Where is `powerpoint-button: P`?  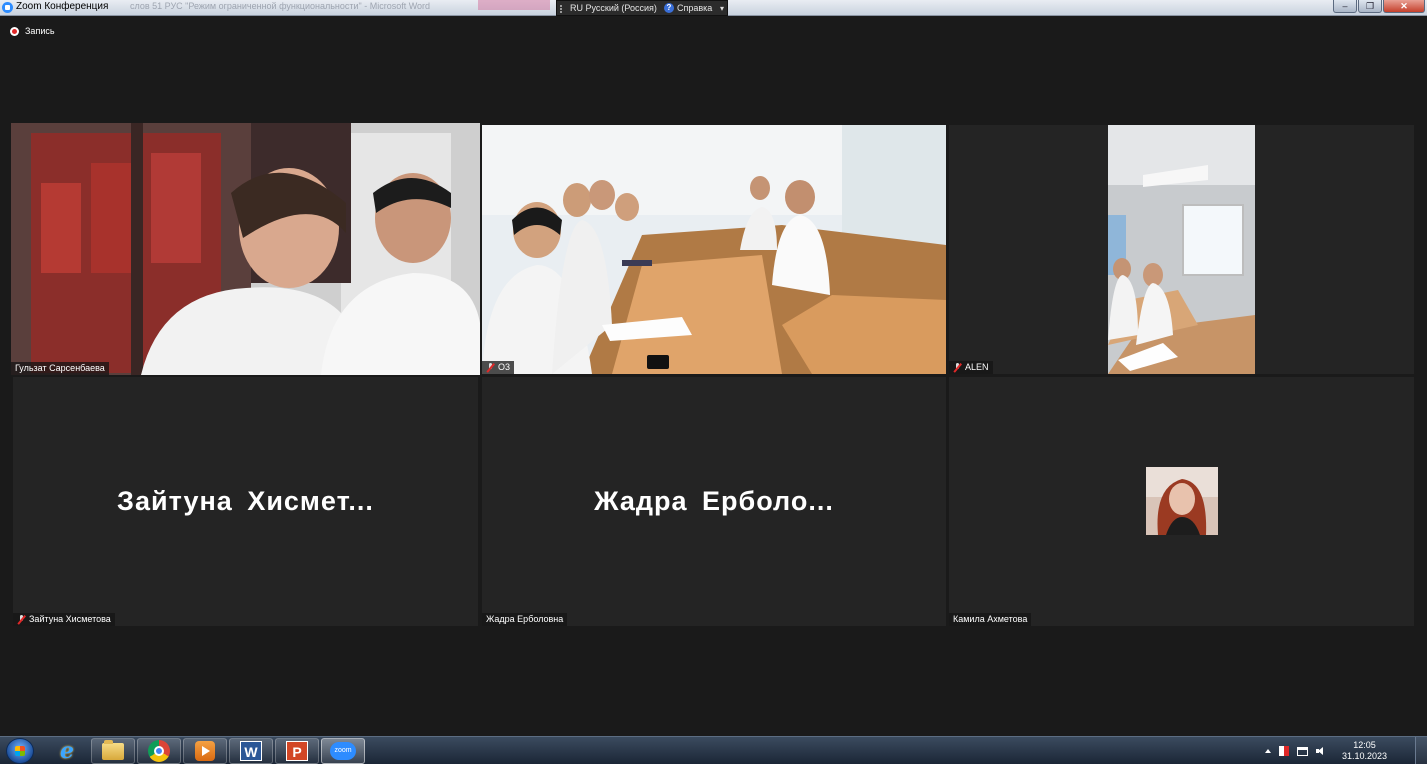 powerpoint-button: P is located at coordinates (297, 751).